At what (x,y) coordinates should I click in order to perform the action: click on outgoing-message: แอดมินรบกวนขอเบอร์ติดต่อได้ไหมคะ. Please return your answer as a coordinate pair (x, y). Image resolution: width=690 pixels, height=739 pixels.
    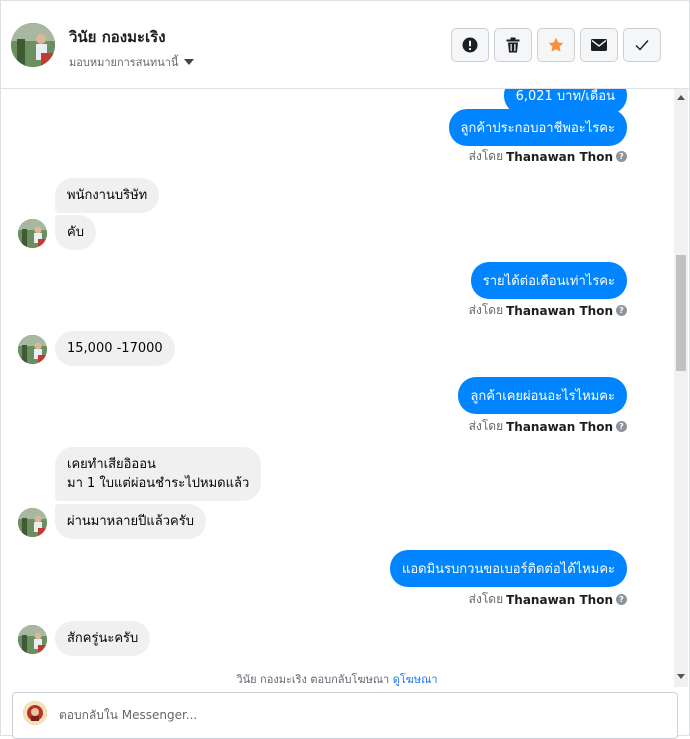
    Looking at the image, I should click on (508, 568).